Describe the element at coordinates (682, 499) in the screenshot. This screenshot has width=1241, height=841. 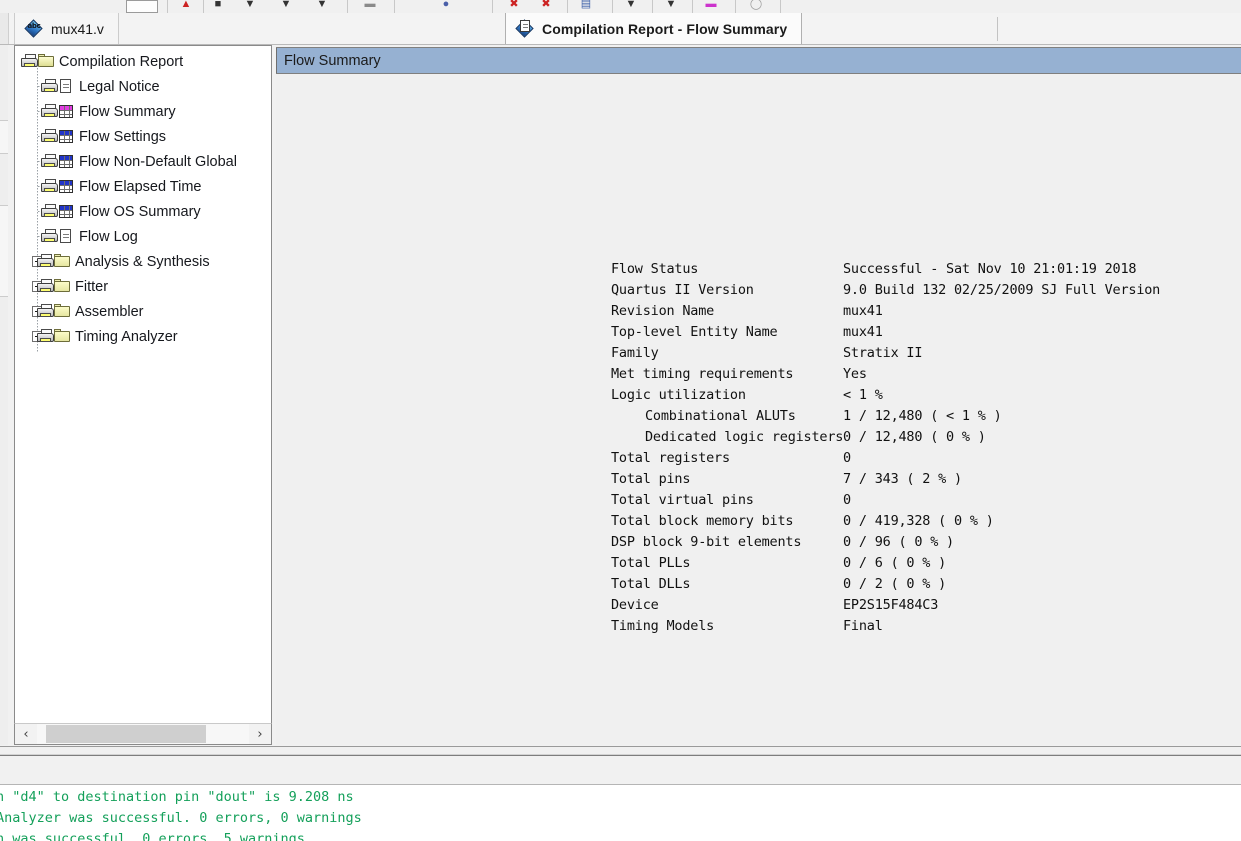
I see `row-key: Total virtual pins` at that location.